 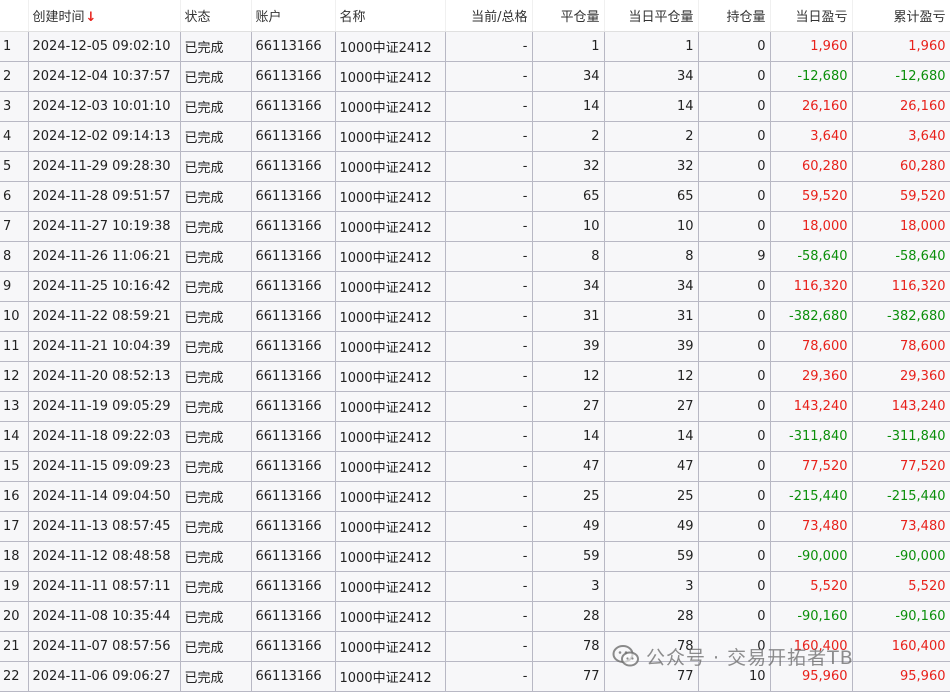 What do you see at coordinates (568, 496) in the screenshot?
I see `cell-close-qty: 25` at bounding box center [568, 496].